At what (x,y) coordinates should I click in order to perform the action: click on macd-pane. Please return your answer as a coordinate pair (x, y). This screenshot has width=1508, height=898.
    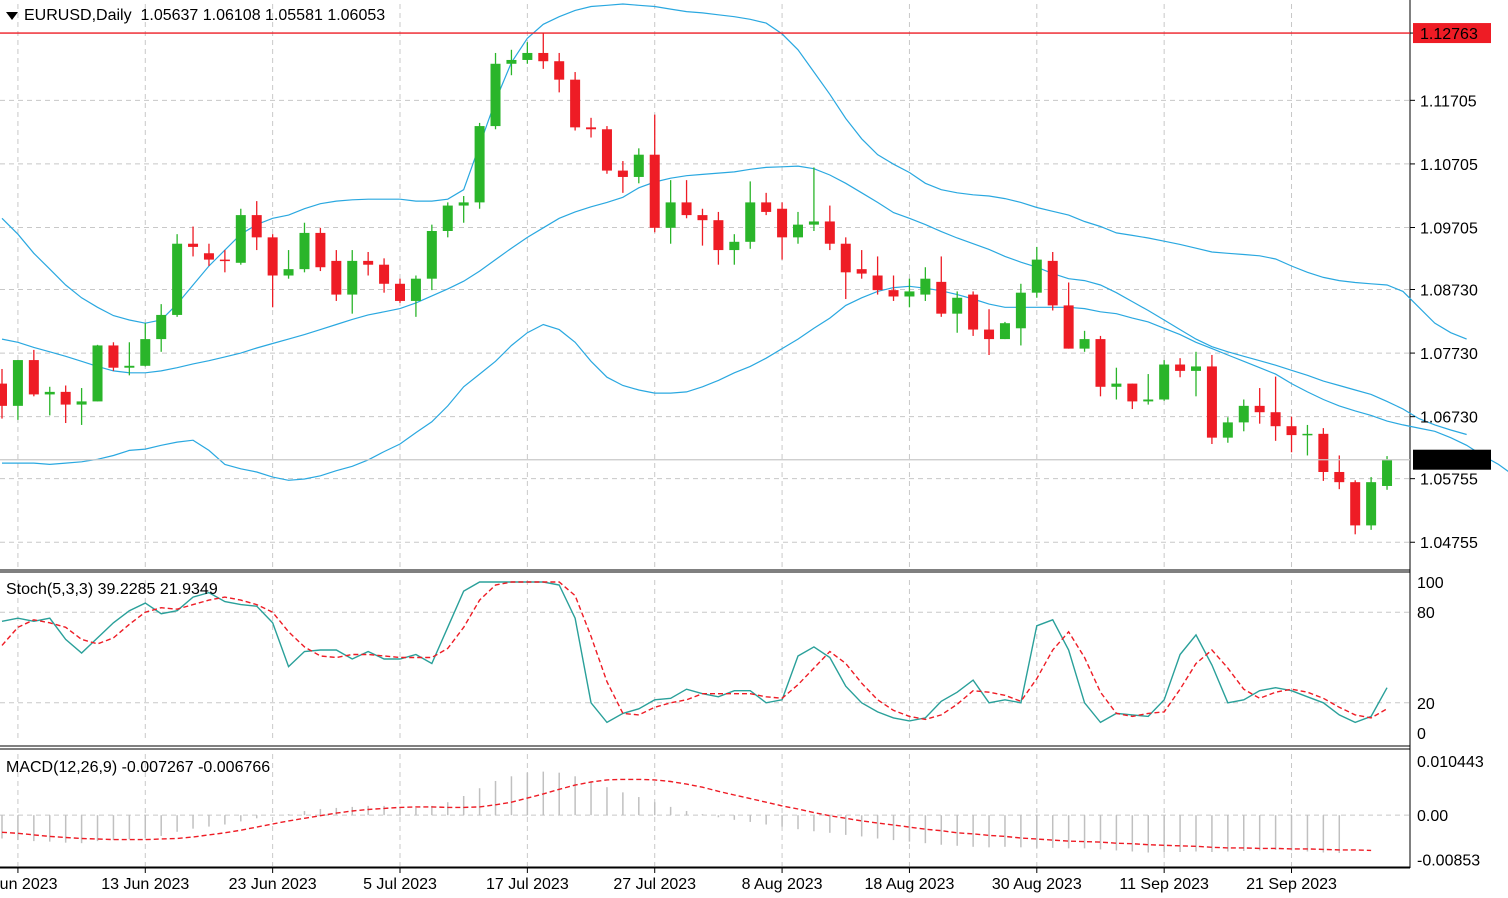
    Looking at the image, I should click on (686, 812).